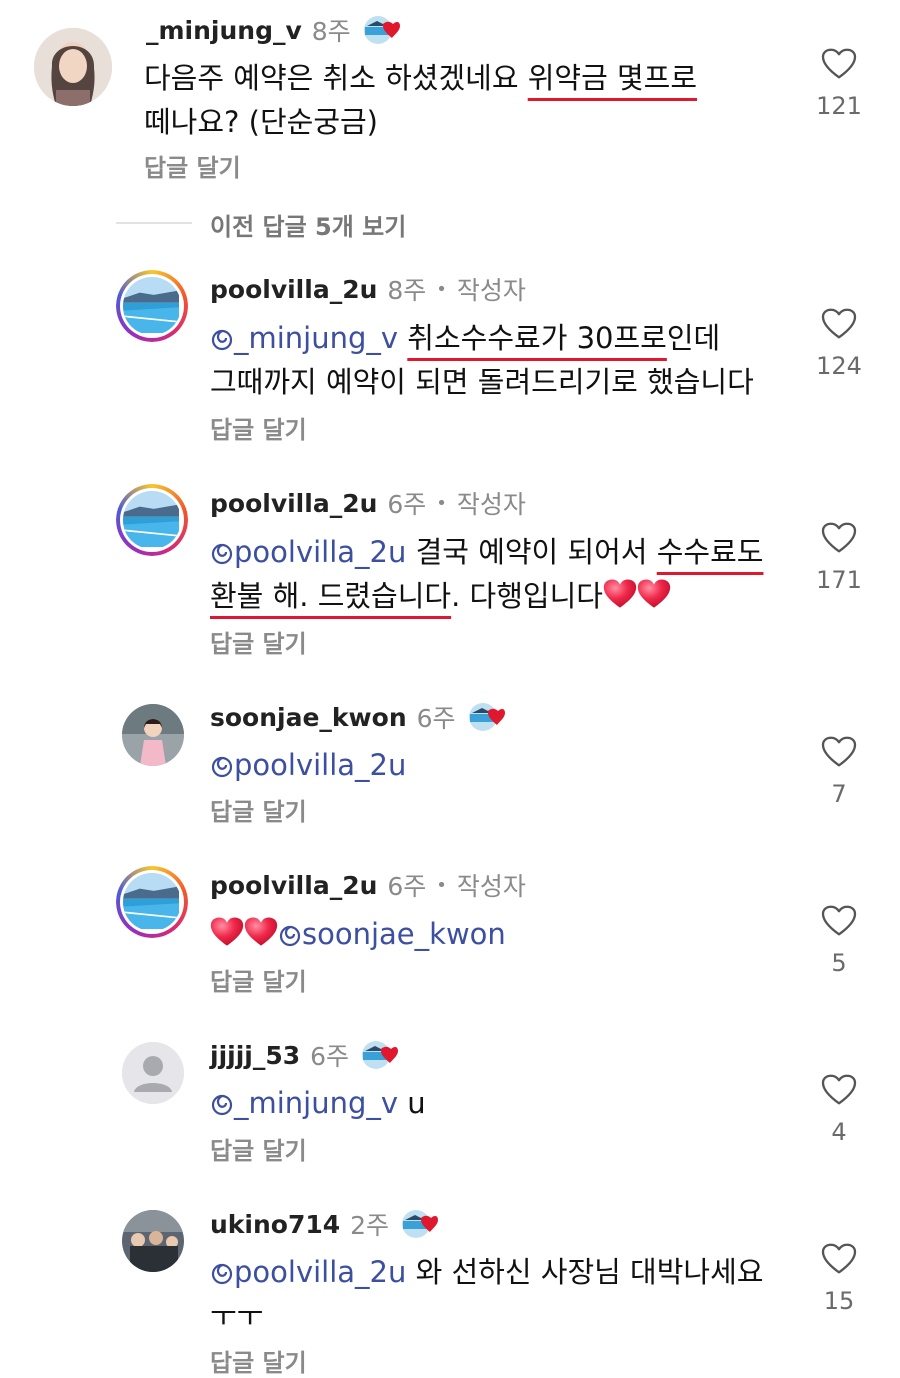  What do you see at coordinates (693, 338) in the screenshot?
I see `comment-text-part: 인데` at bounding box center [693, 338].